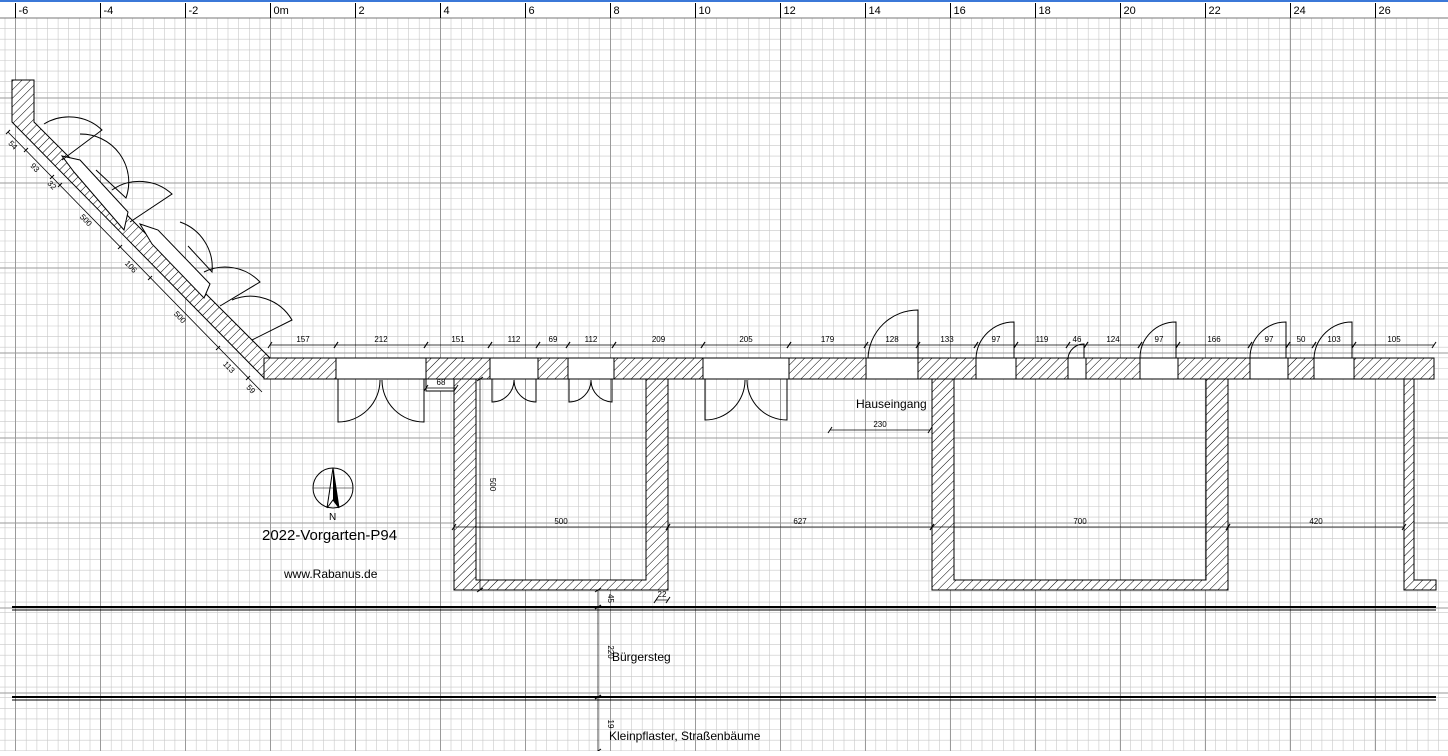 The image size is (1448, 756). I want to click on ruler-label: 10, so click(705, 11).